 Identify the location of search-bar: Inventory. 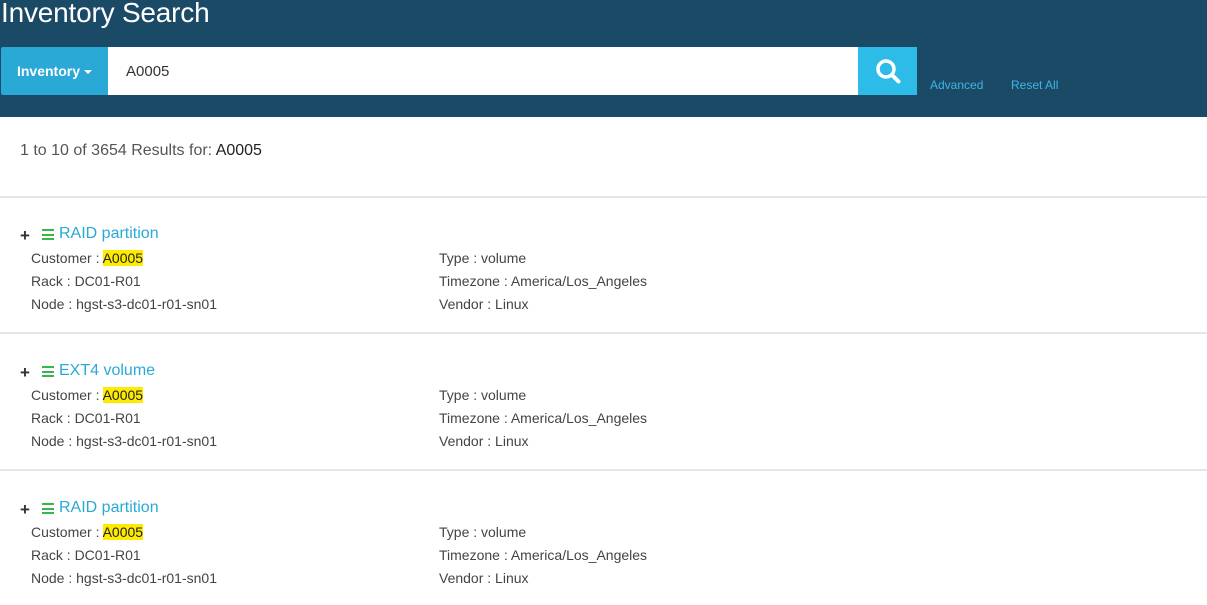
(459, 71).